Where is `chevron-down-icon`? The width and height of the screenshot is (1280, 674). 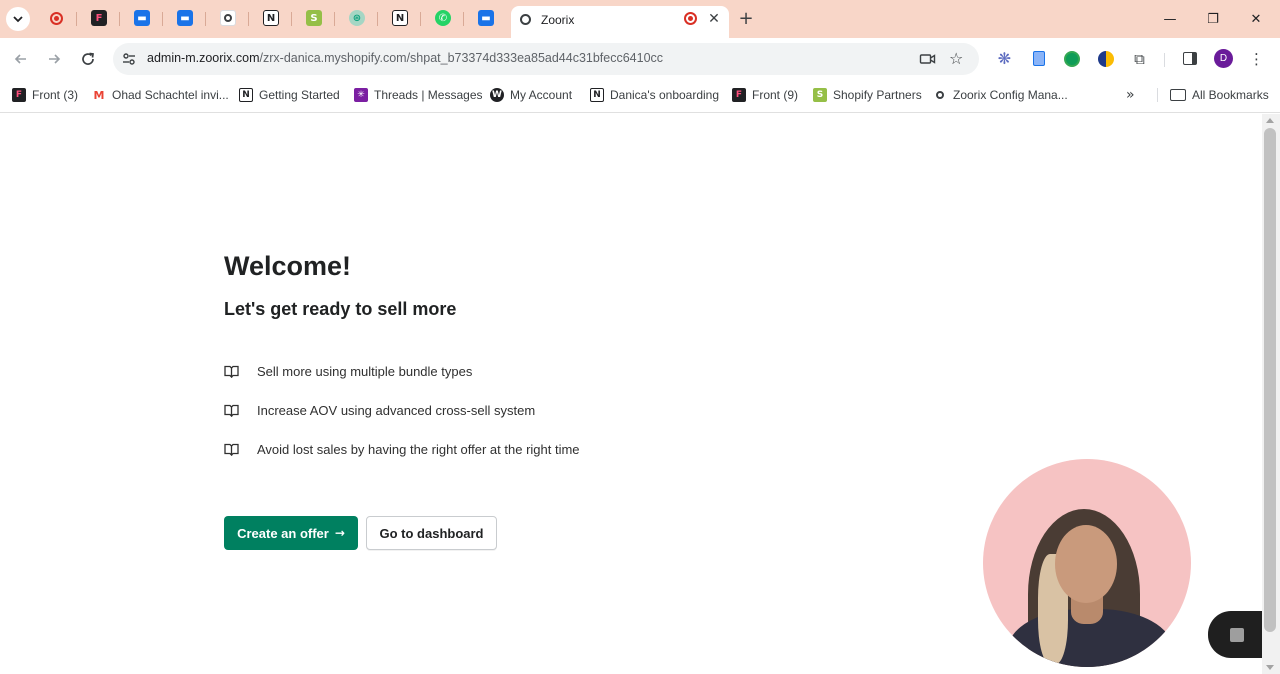 chevron-down-icon is located at coordinates (18, 19).